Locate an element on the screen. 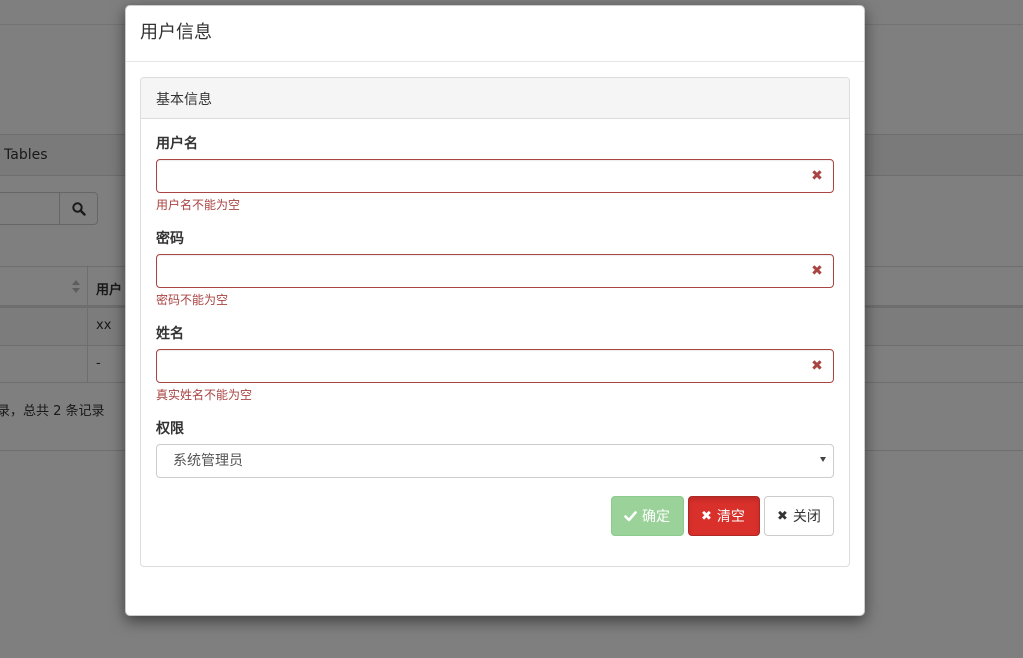  username-label: 用户名 is located at coordinates (177, 144).